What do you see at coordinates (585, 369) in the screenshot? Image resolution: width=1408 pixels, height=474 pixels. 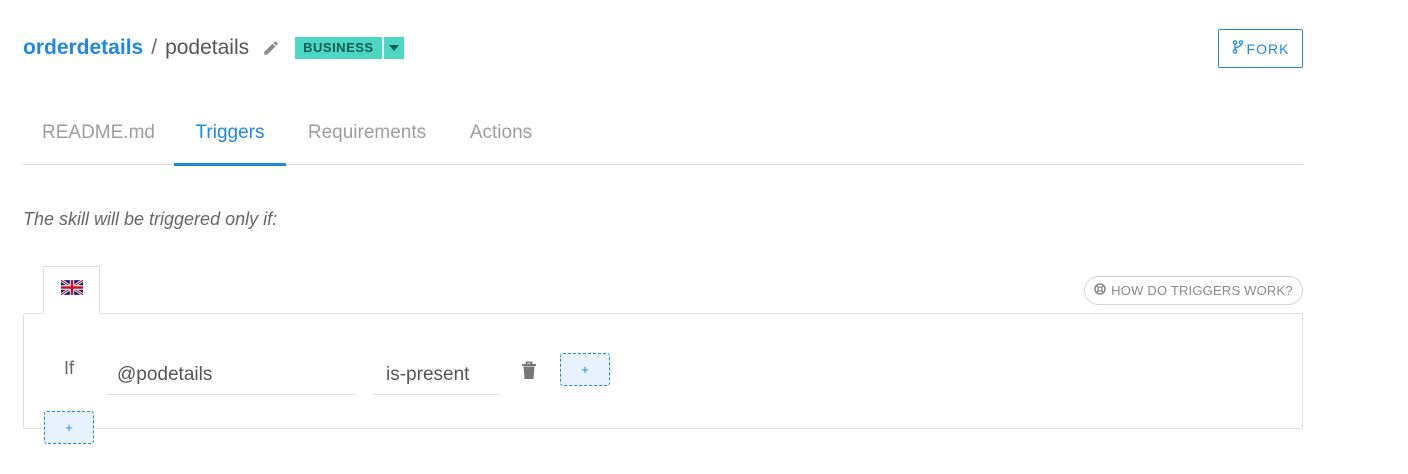 I see `add-condition-button: +` at bounding box center [585, 369].